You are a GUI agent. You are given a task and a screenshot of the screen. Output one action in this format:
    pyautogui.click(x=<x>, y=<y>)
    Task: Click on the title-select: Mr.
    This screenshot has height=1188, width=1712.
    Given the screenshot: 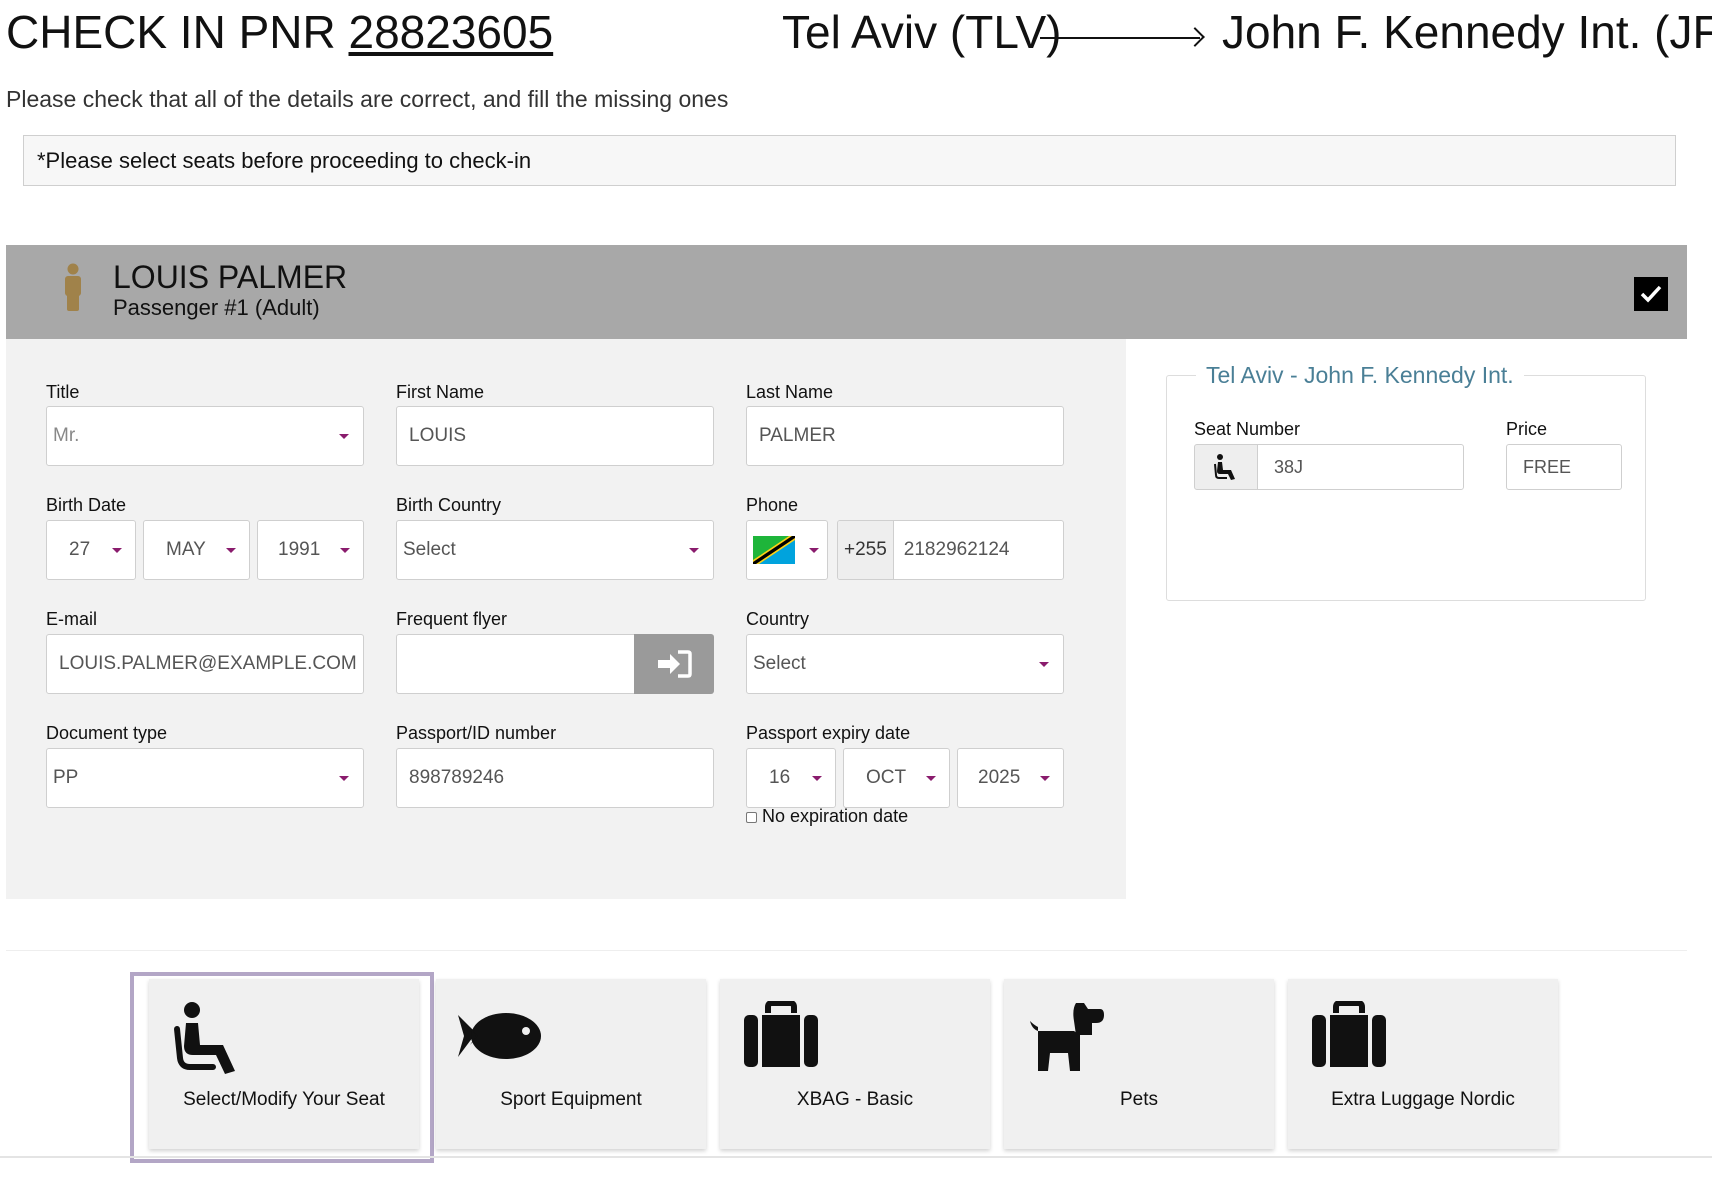 What is the action you would take?
    pyautogui.click(x=205, y=436)
    